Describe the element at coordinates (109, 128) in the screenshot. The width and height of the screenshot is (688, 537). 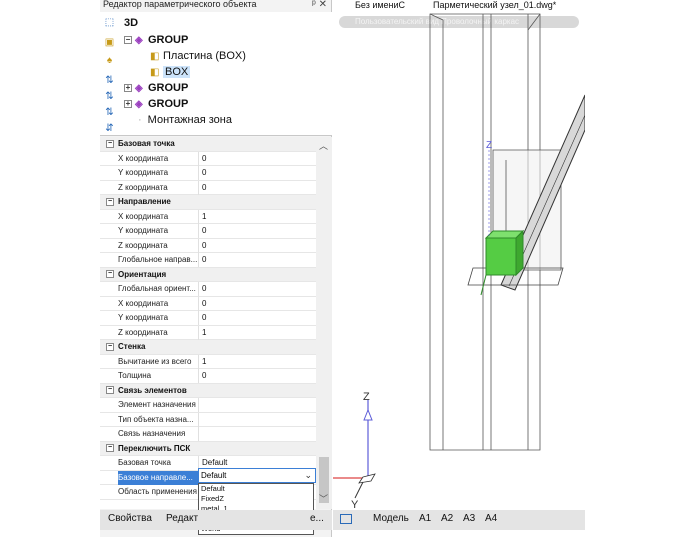
I see `sort-az-icon: ⇵` at that location.